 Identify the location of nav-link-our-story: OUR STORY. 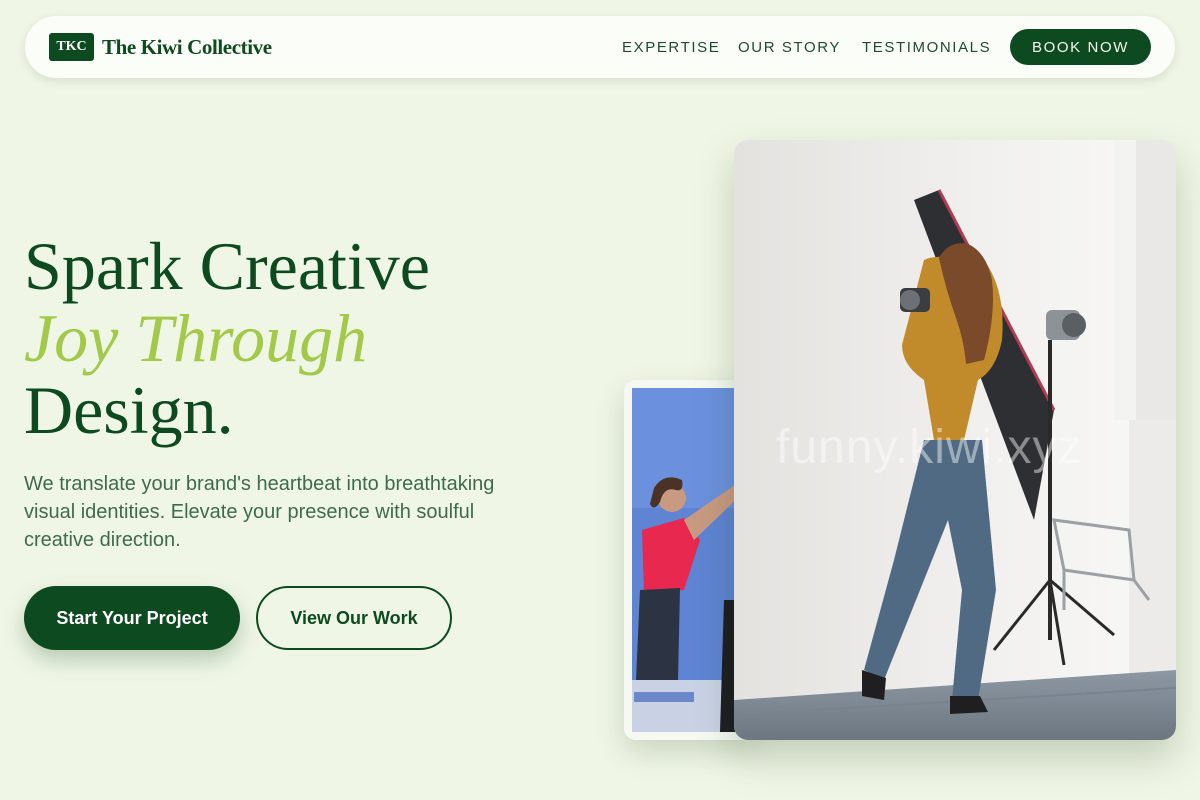
(789, 47).